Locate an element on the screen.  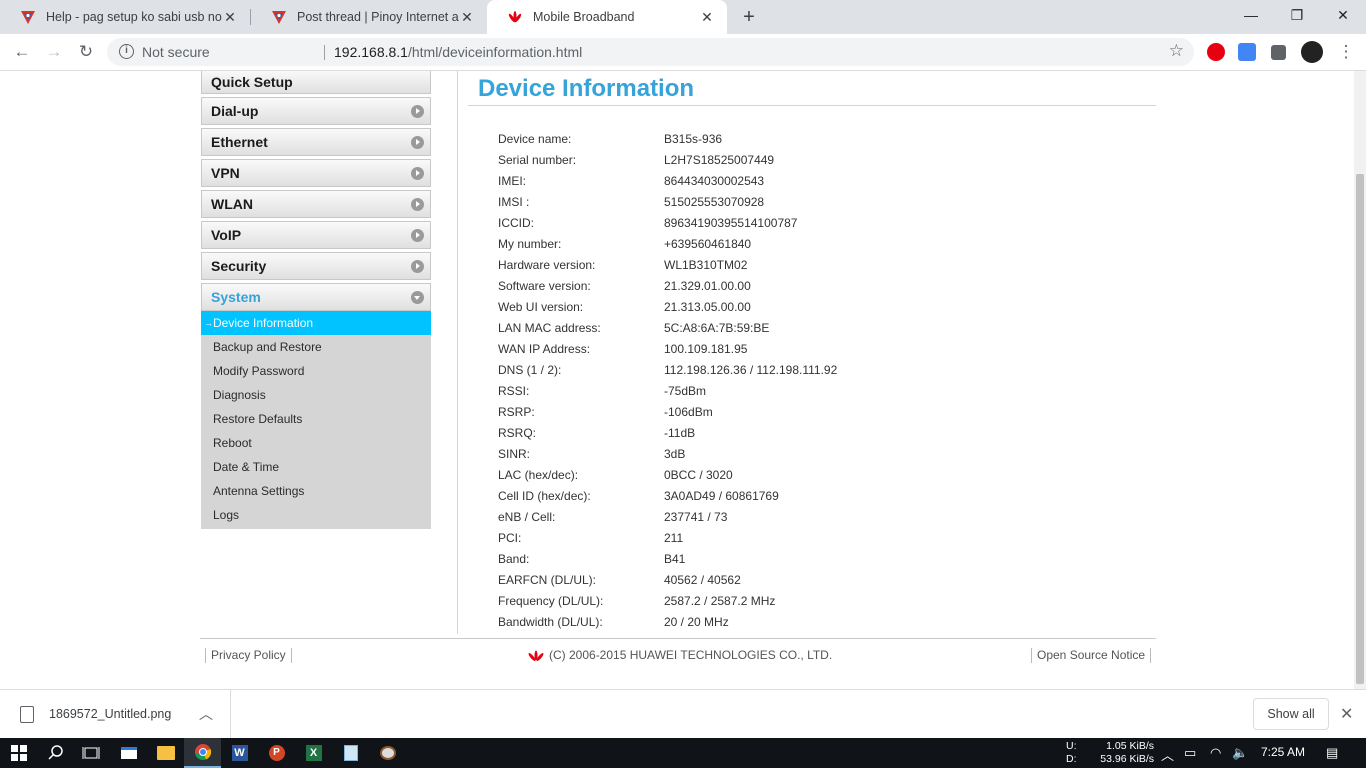
forward-button: → is located at coordinates (54, 52).